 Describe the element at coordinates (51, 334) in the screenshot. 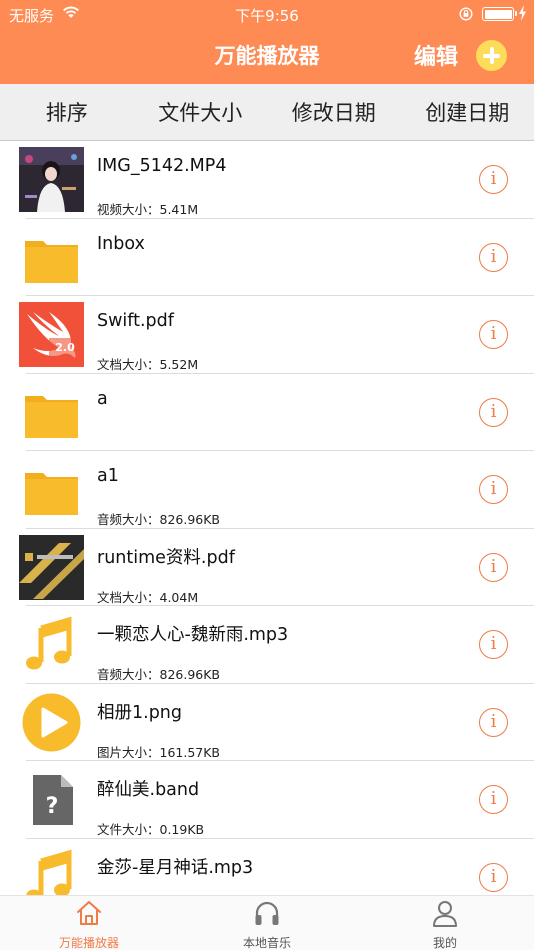

I see `swift-book-cover: 2.0` at that location.